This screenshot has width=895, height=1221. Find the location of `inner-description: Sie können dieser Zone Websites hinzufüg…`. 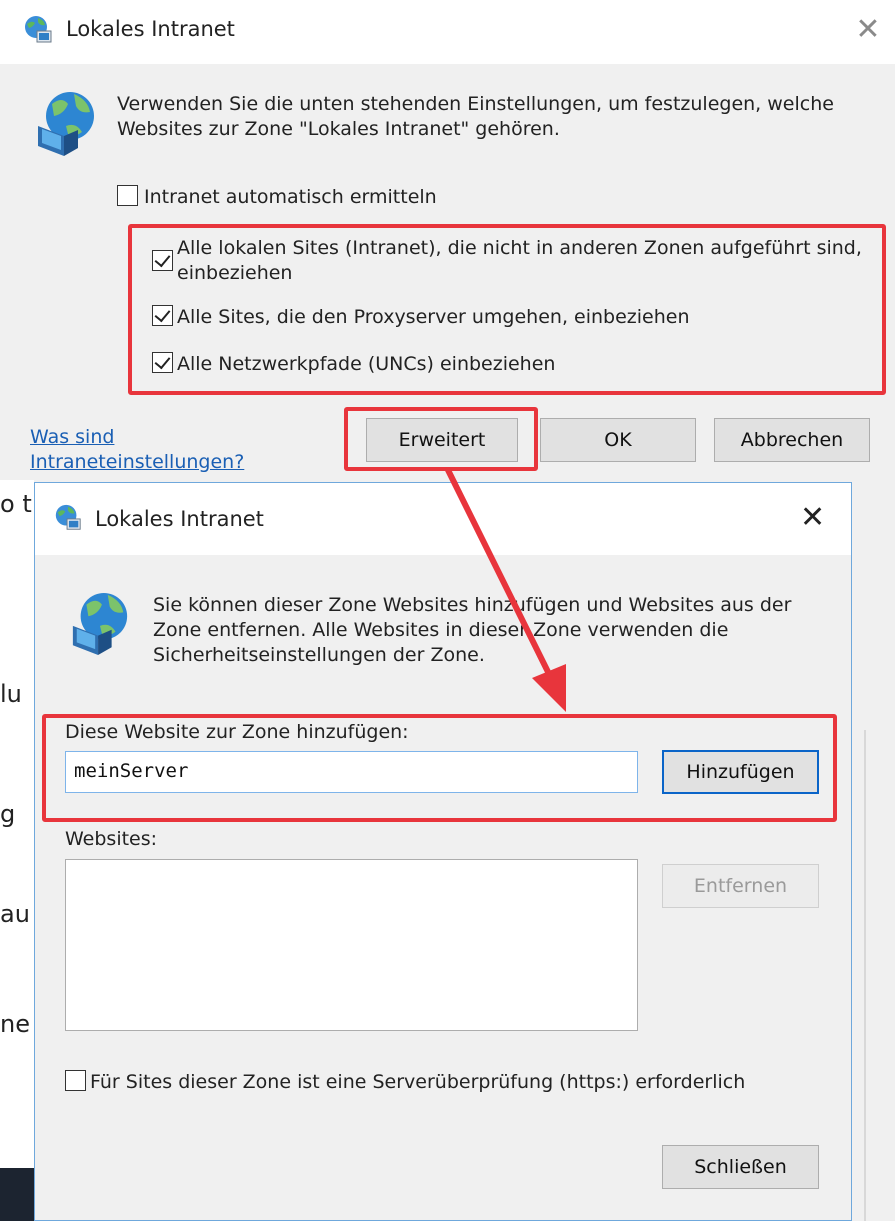

inner-description: Sie können dieser Zone Websites hinzufüg… is located at coordinates (472, 630).